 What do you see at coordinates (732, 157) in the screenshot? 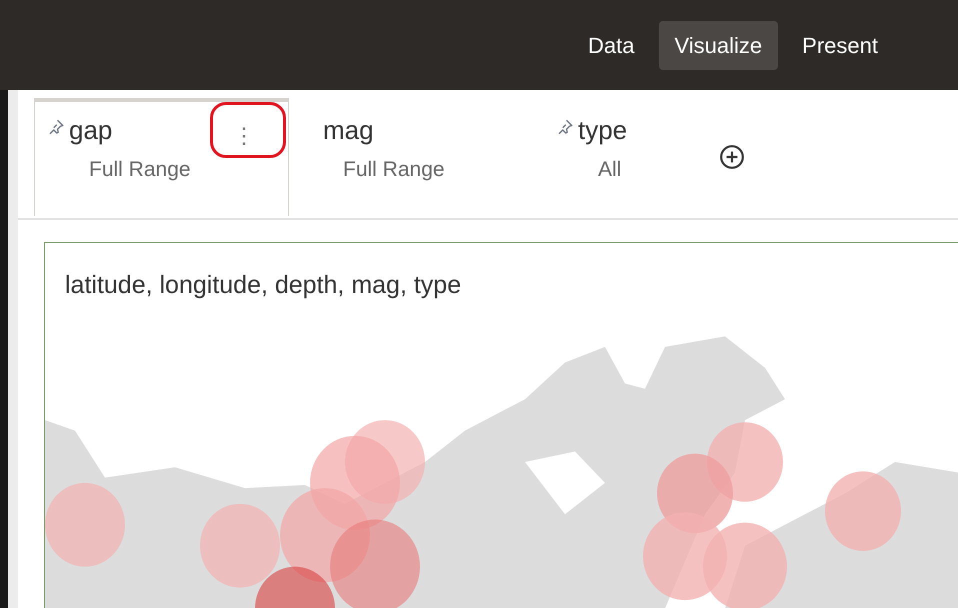
I see `add-icon` at bounding box center [732, 157].